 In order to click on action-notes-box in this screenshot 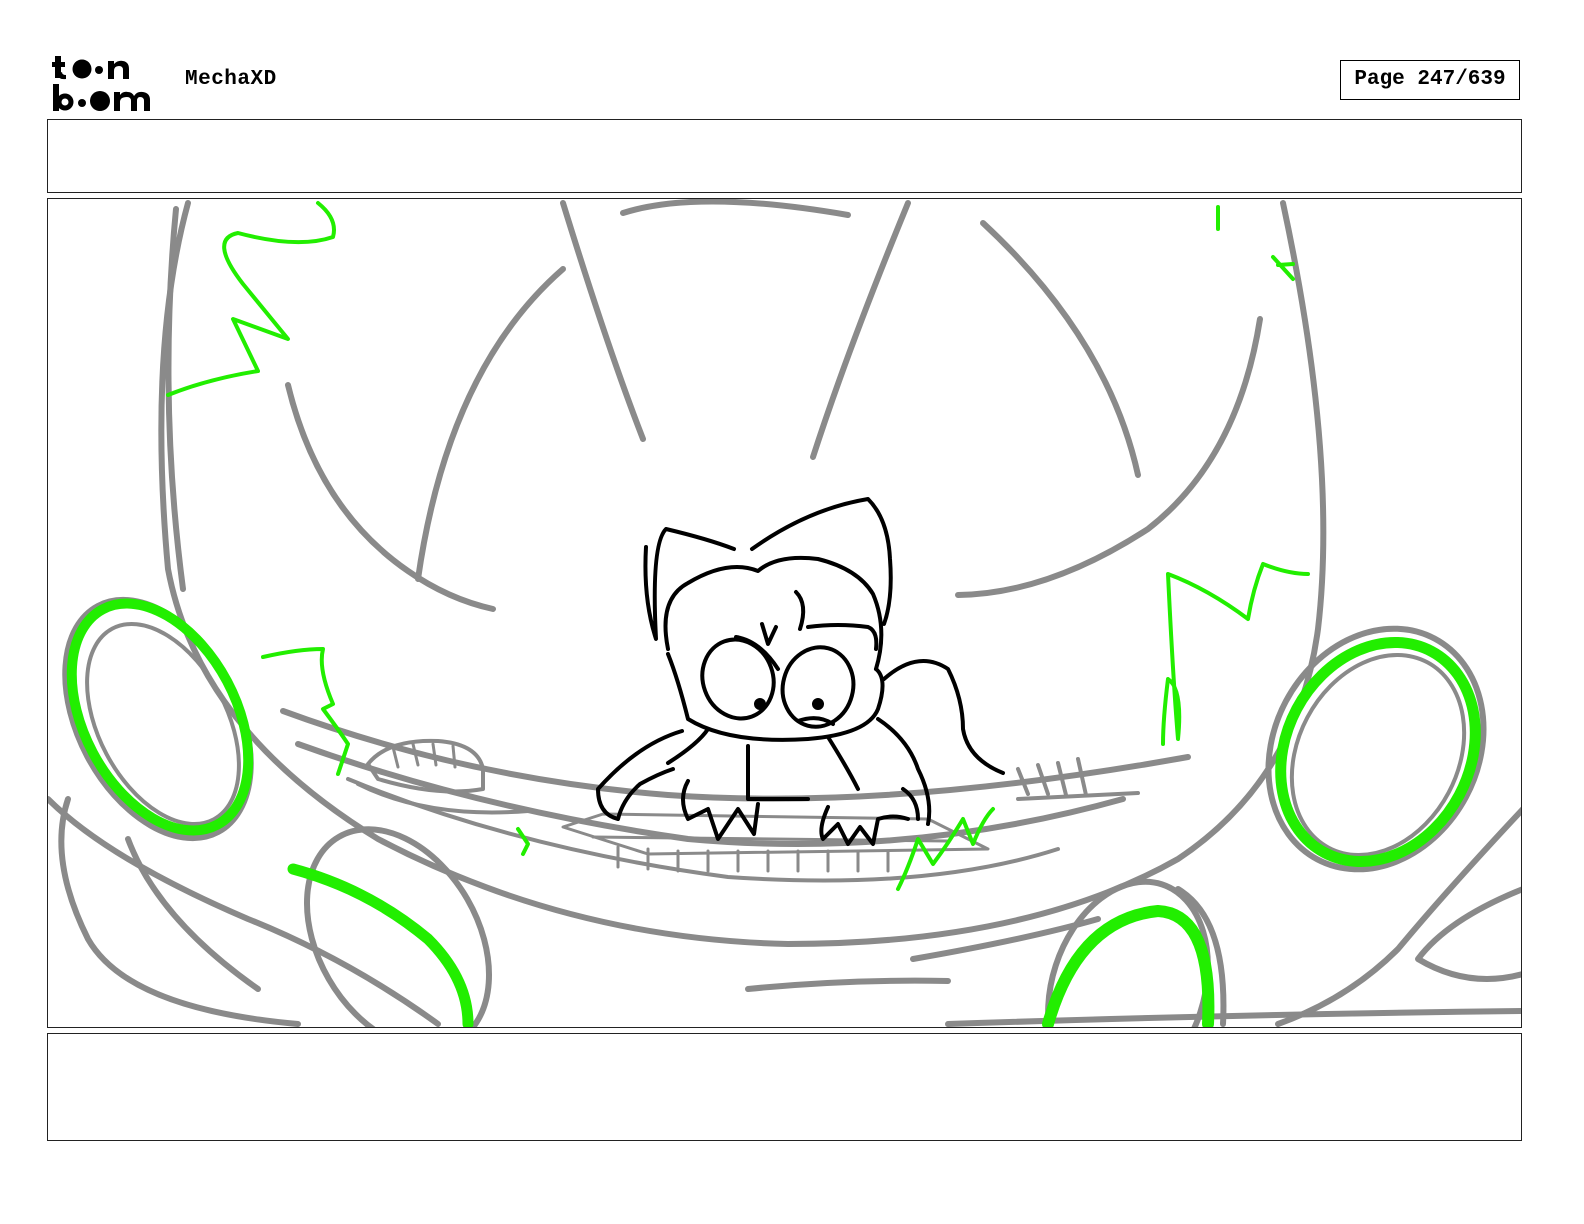, I will do `click(784, 1087)`.